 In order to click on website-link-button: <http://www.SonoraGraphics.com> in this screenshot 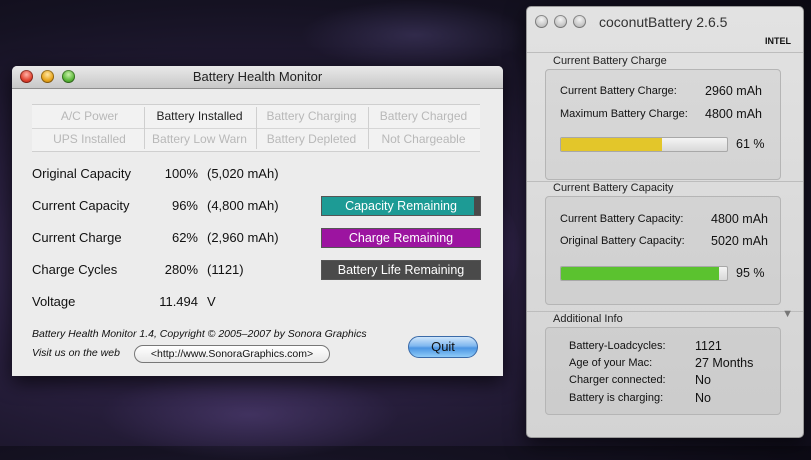, I will do `click(232, 354)`.